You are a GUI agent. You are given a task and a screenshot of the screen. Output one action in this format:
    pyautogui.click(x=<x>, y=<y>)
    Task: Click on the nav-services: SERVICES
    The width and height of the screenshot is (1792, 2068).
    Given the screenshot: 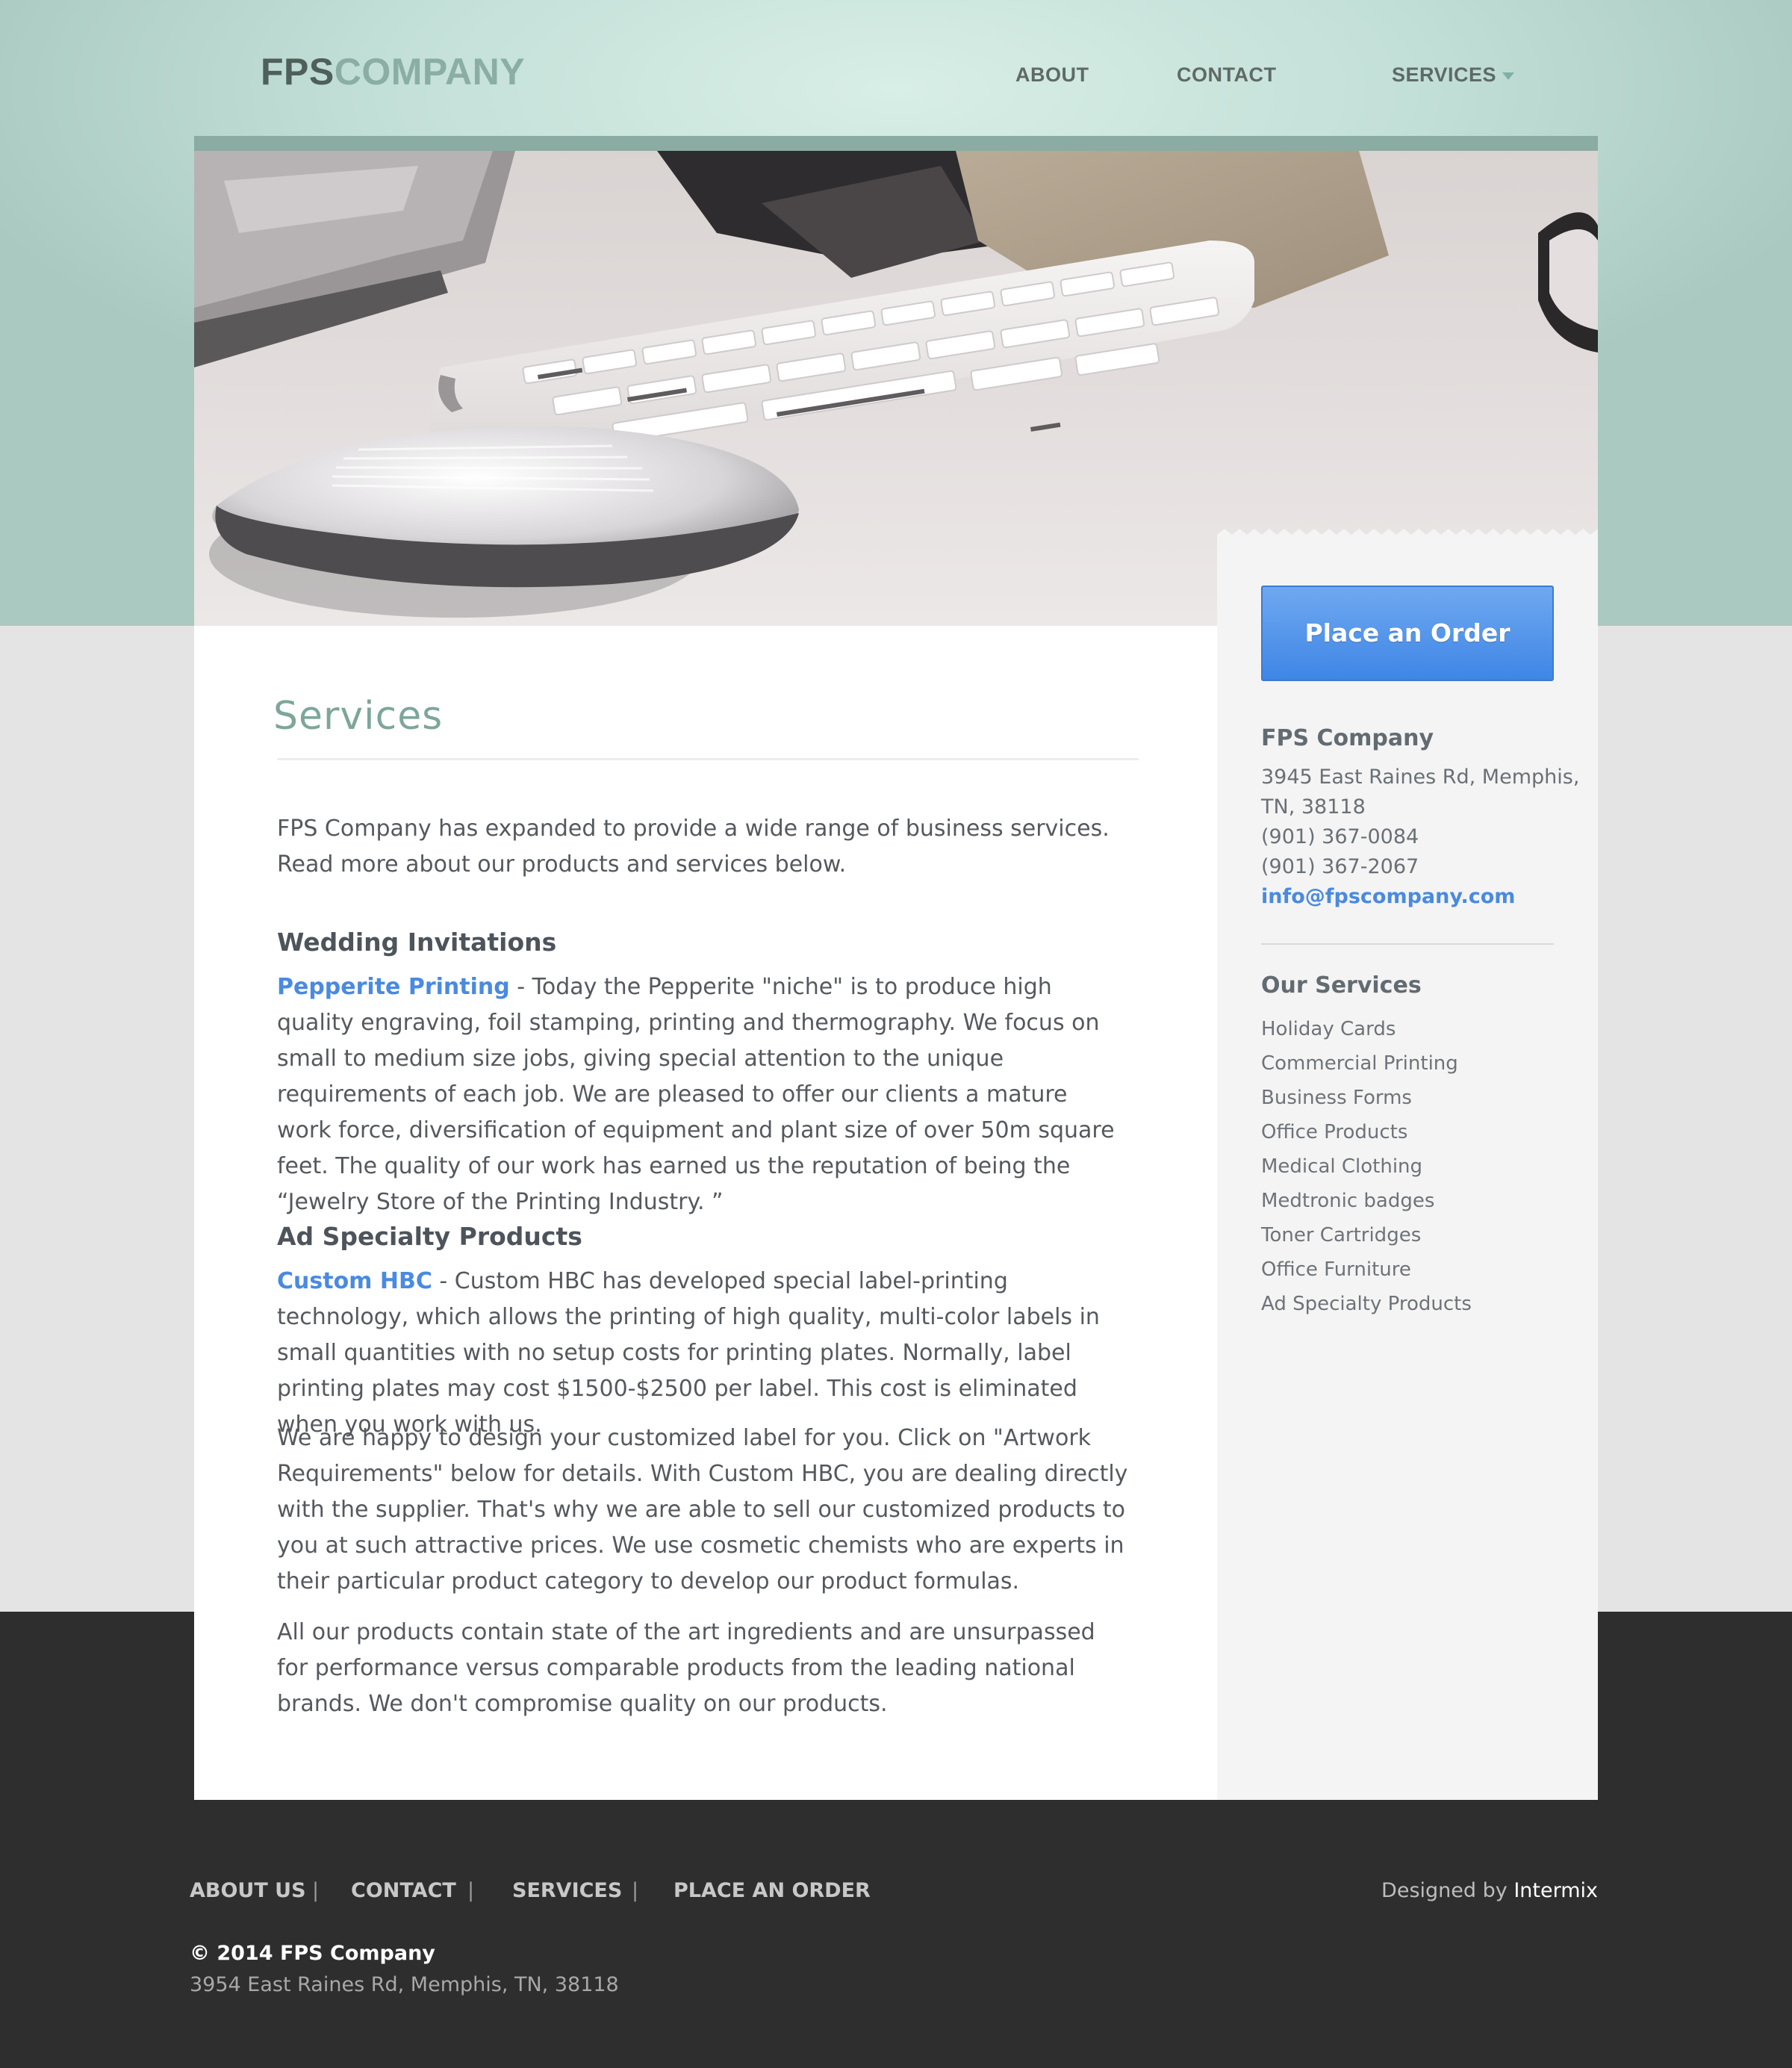 What is the action you would take?
    pyautogui.click(x=1453, y=75)
    